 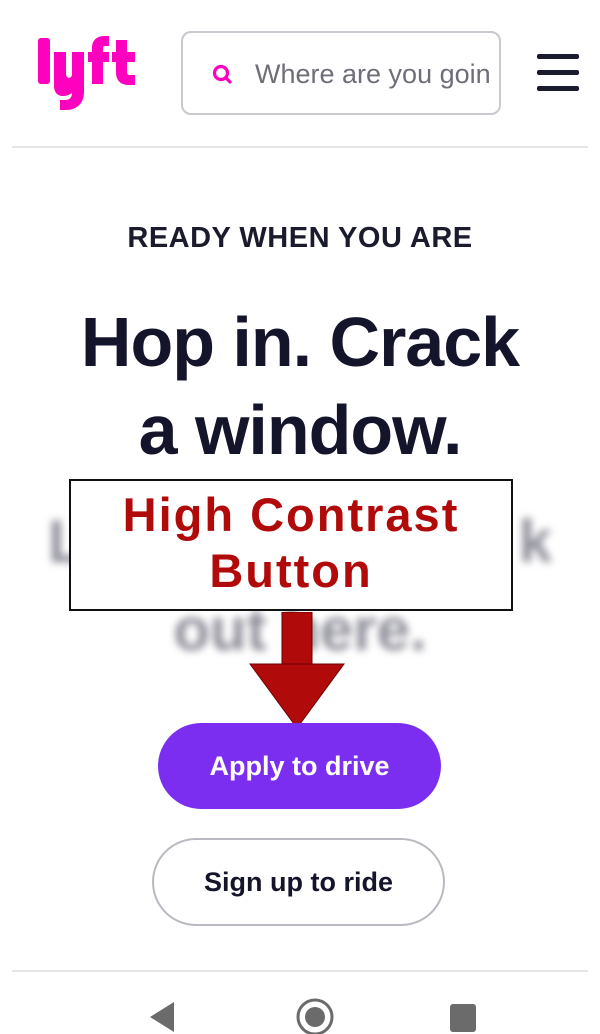 I want to click on android-nav-bar, so click(x=300, y=1012).